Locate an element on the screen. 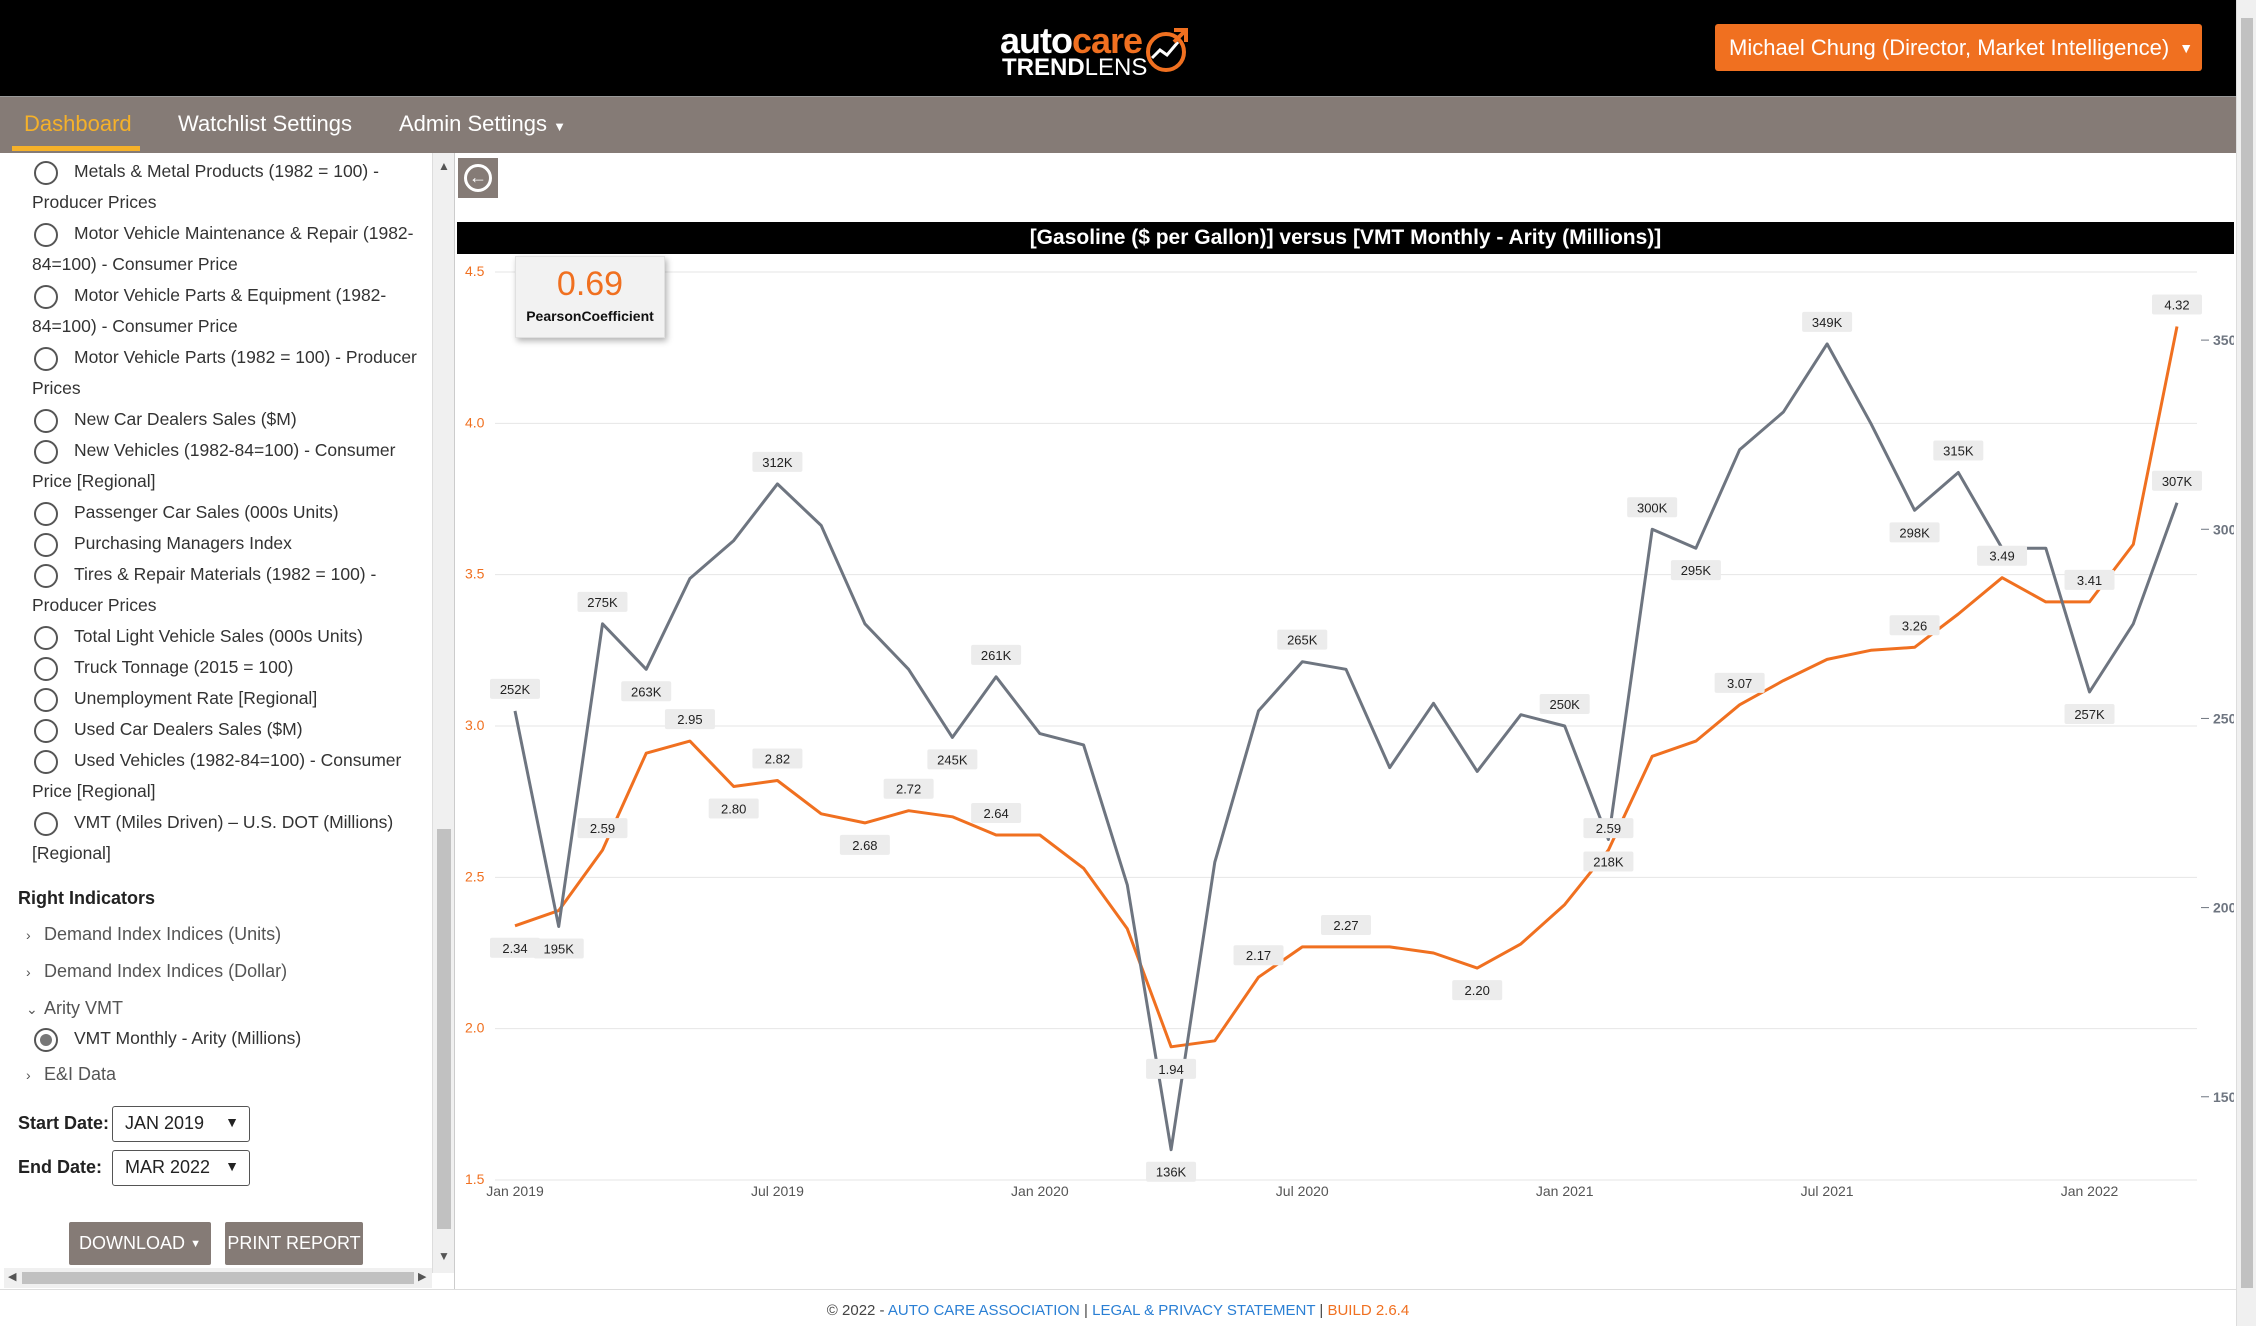  scroll-down-arrow-icon: ▼ is located at coordinates (444, 1256).